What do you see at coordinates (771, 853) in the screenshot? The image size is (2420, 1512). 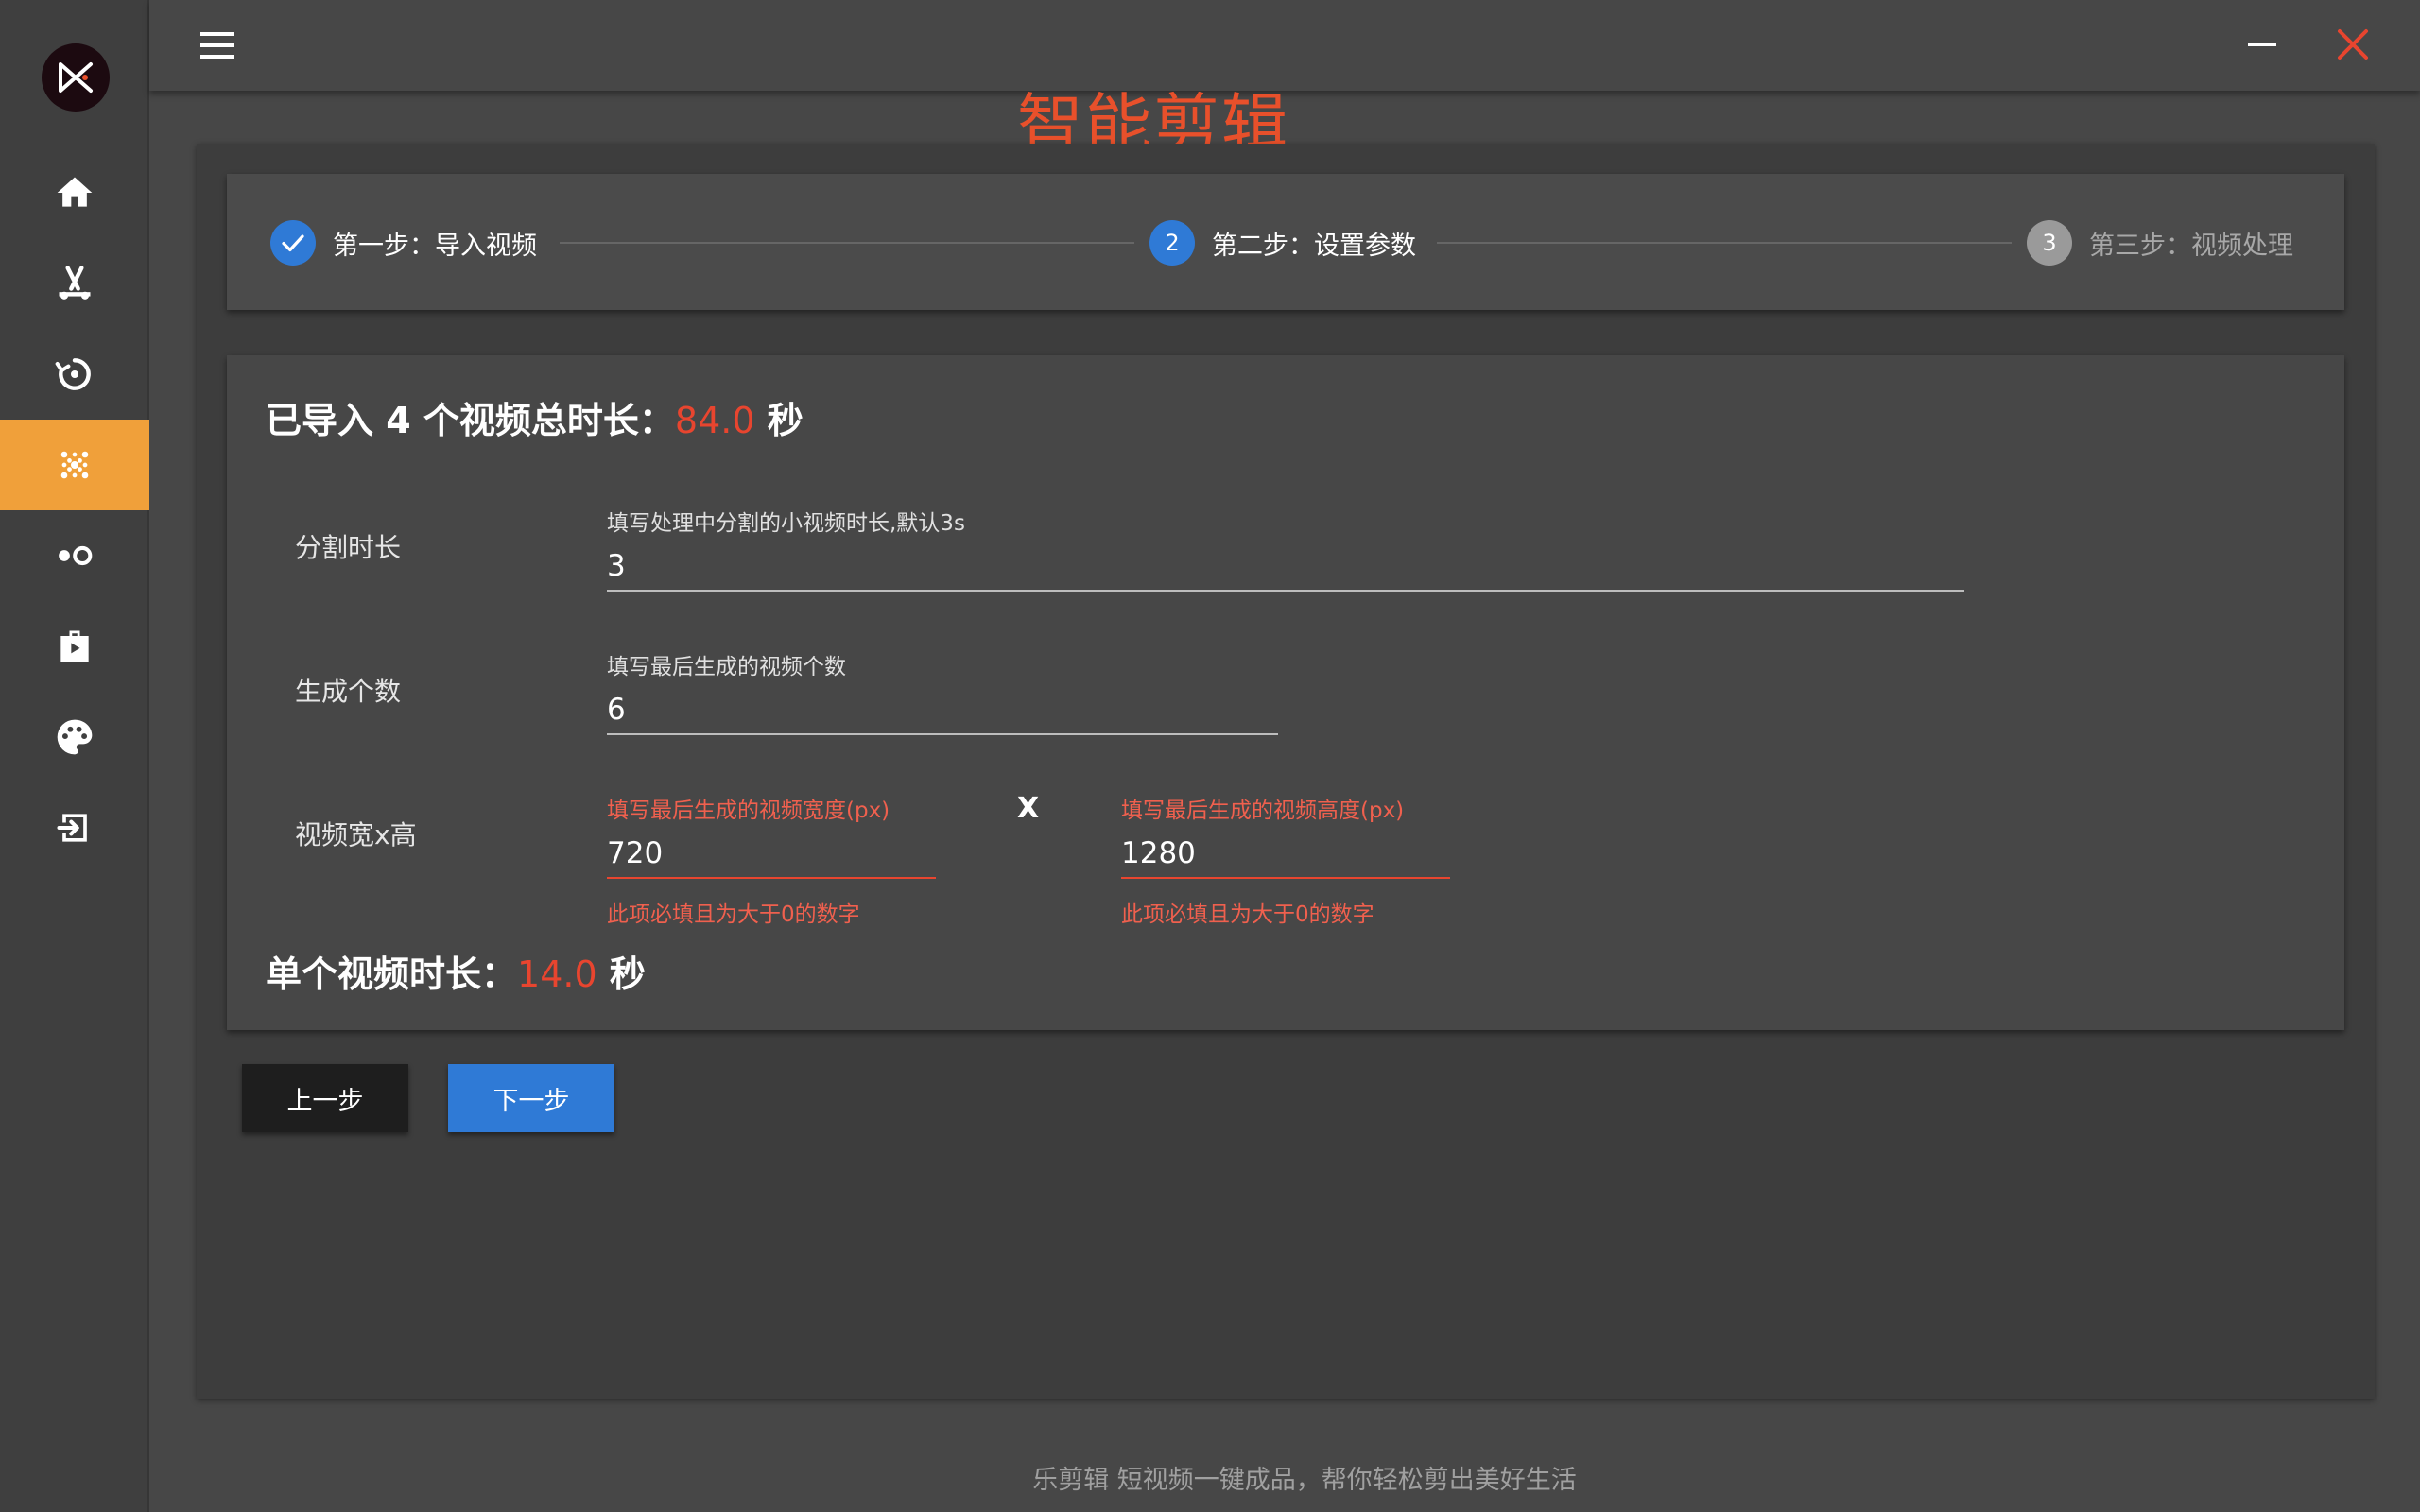 I see `video-width-input` at bounding box center [771, 853].